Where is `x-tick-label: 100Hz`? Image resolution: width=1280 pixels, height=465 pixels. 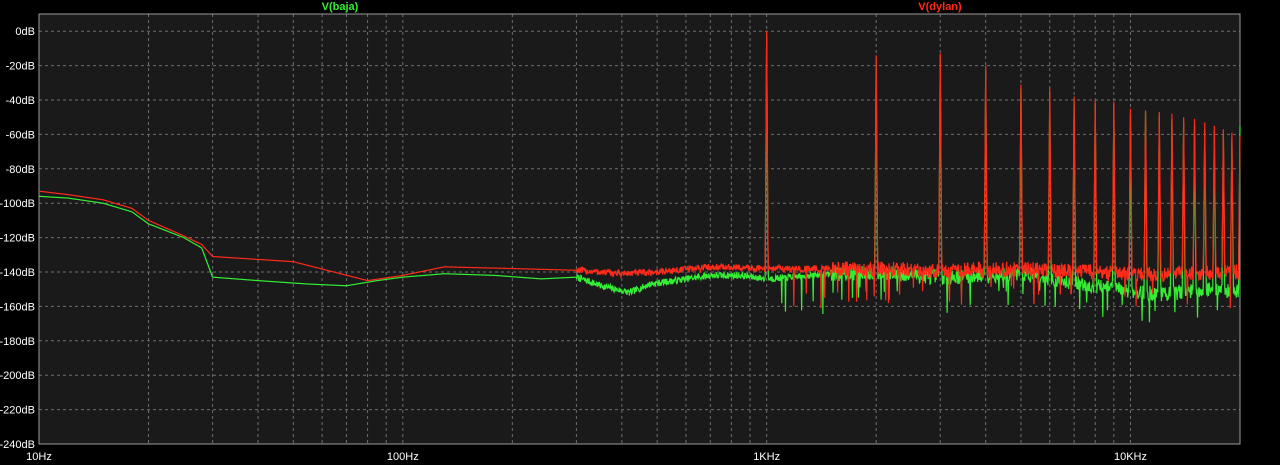 x-tick-label: 100Hz is located at coordinates (403, 457).